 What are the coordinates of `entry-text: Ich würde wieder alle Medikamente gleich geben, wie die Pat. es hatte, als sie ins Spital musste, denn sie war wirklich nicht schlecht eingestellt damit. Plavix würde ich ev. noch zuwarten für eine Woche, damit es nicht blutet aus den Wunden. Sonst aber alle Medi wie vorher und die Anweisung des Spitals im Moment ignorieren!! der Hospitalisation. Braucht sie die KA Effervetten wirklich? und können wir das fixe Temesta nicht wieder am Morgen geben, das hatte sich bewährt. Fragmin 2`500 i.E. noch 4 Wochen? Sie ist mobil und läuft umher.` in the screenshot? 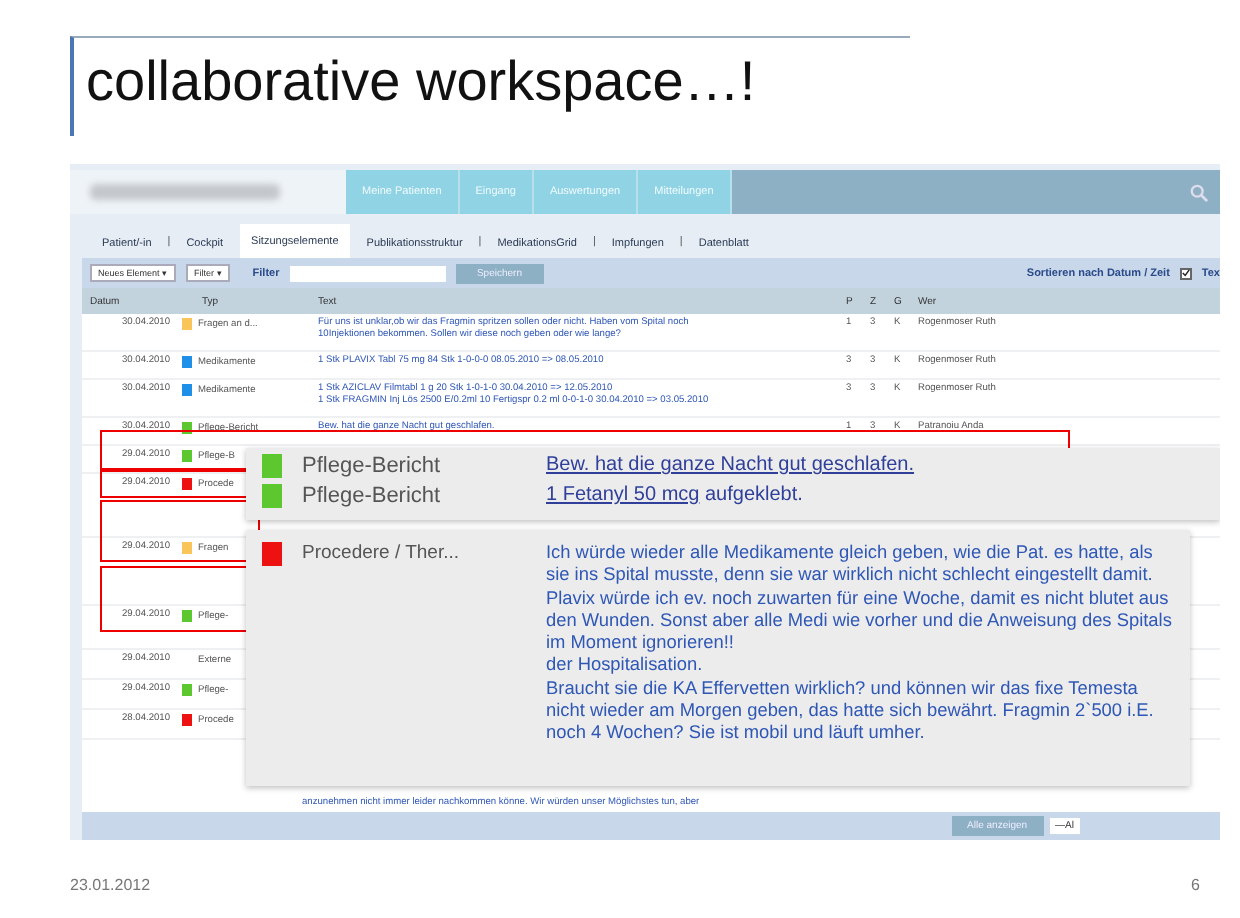 It's located at (860, 644).